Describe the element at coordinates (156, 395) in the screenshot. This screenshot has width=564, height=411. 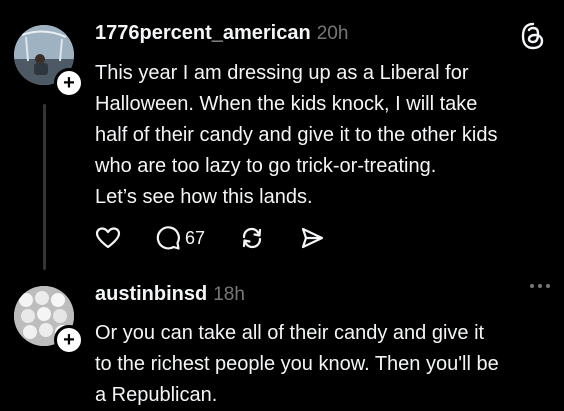
I see `post-body-line: a Republican.` at that location.